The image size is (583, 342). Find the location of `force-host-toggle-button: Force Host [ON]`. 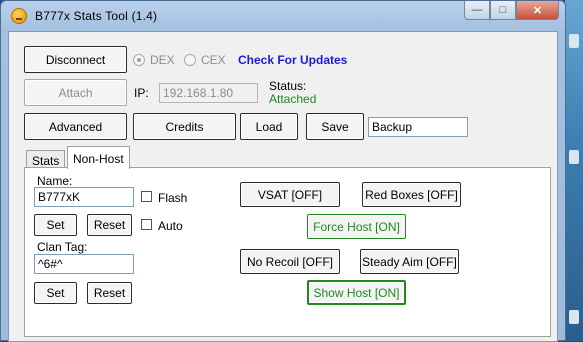

force-host-toggle-button: Force Host [ON] is located at coordinates (356, 226).